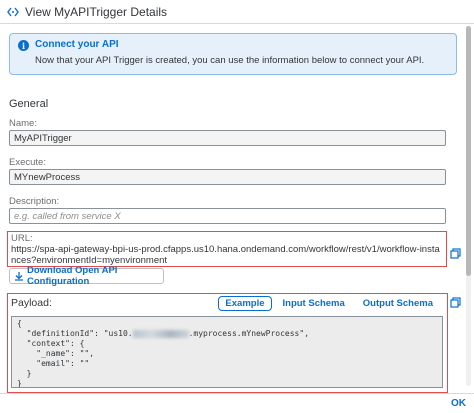 The height and width of the screenshot is (413, 474). What do you see at coordinates (43, 138) in the screenshot?
I see `name-value: MyAPITrigger` at bounding box center [43, 138].